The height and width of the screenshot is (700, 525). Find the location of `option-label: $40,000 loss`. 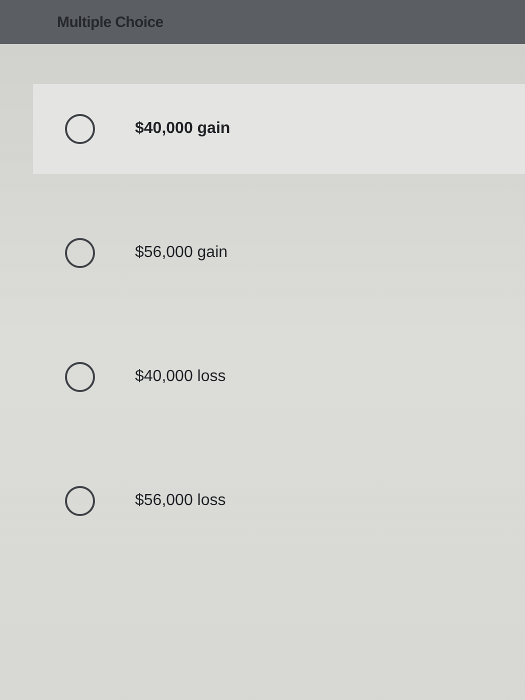

option-label: $40,000 loss is located at coordinates (180, 377).